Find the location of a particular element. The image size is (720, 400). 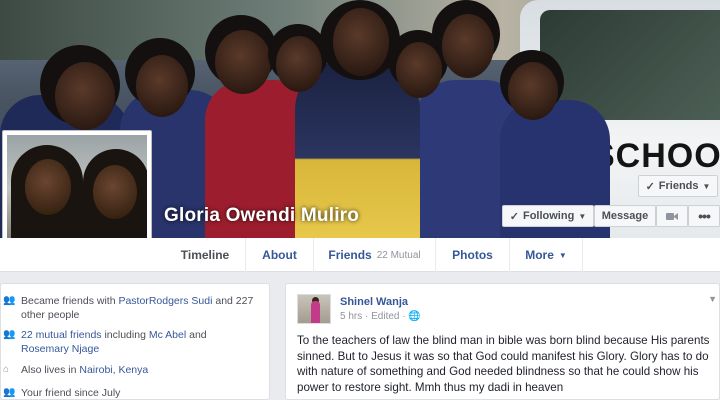

tab-photos: Photos is located at coordinates (472, 255).